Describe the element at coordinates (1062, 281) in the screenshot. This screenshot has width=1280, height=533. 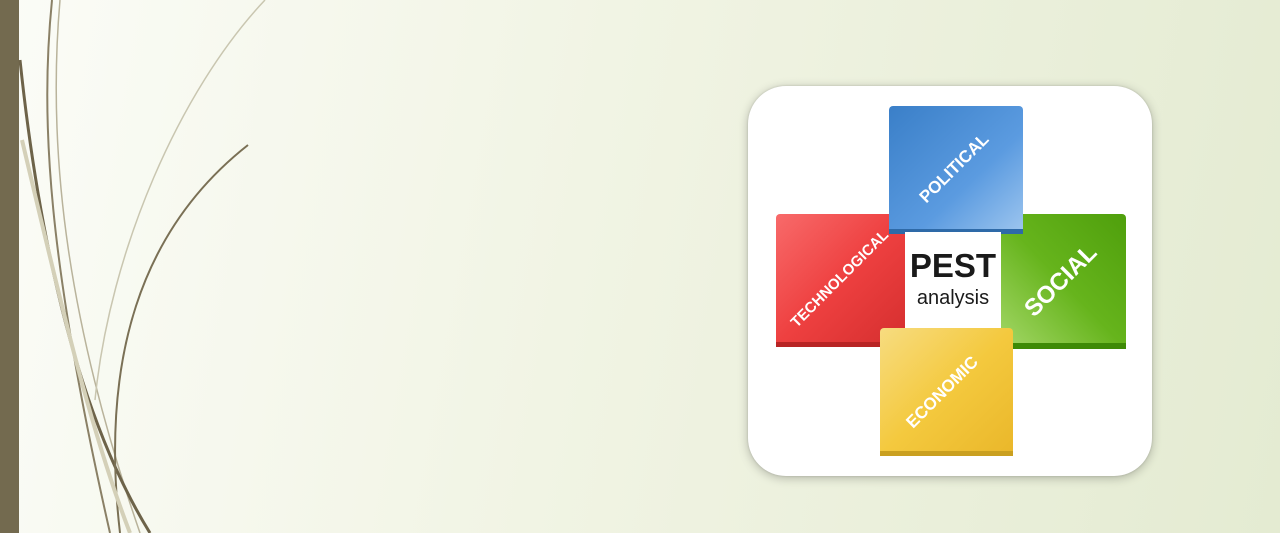
I see `social-block: SOCIAL` at that location.